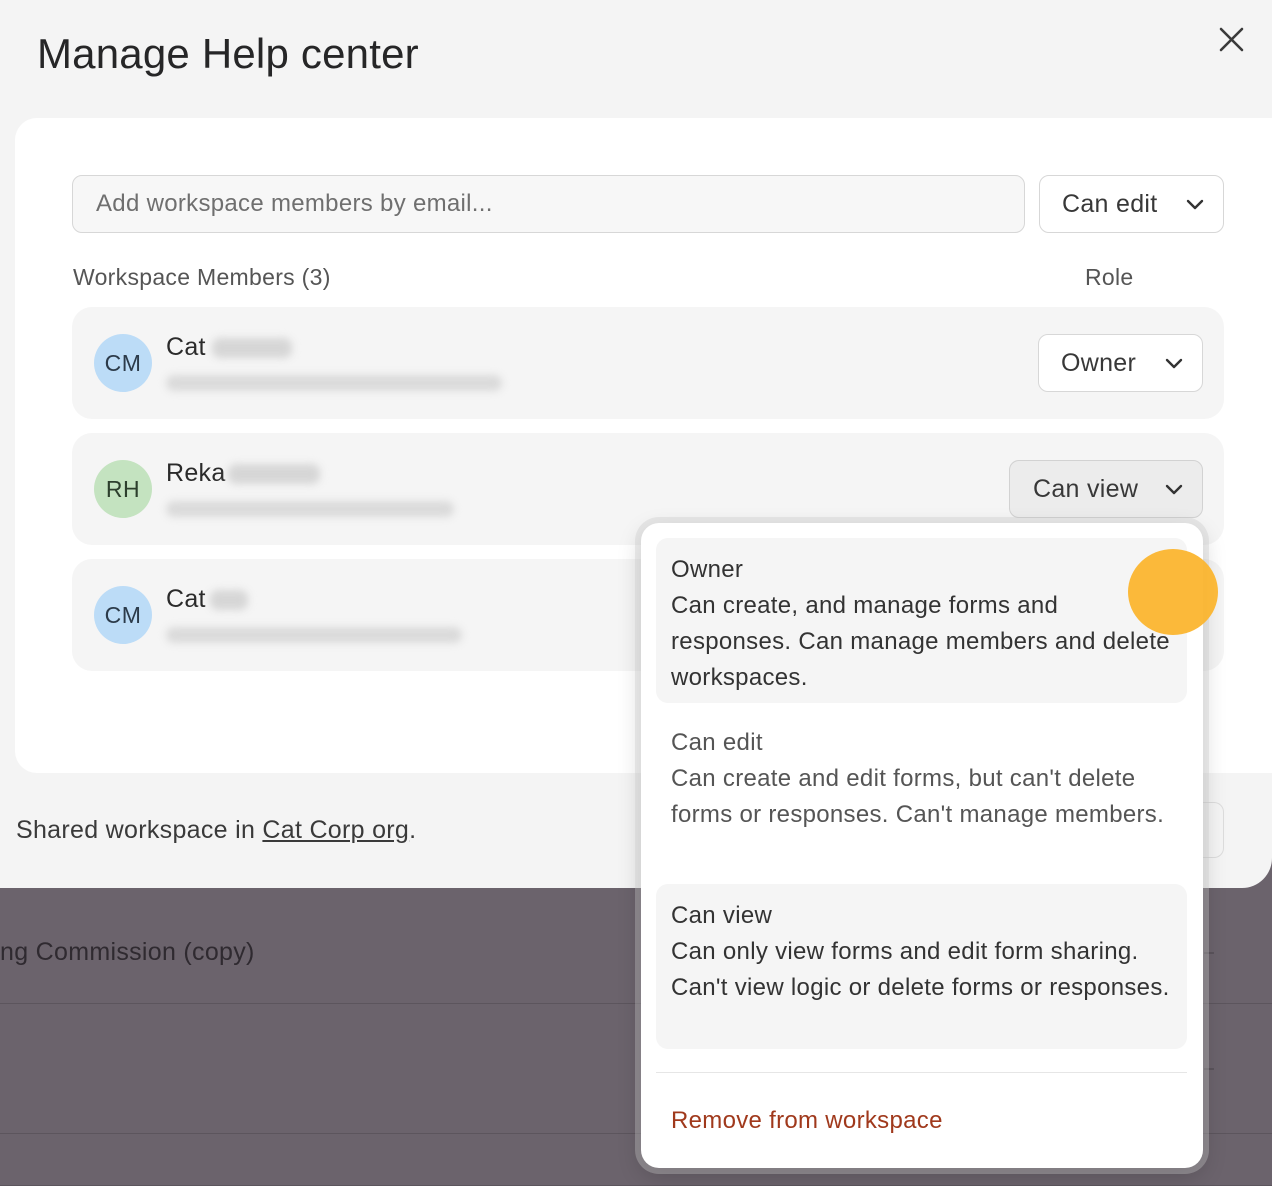 The image size is (1272, 1186). I want to click on member-first-name: Reka, so click(196, 473).